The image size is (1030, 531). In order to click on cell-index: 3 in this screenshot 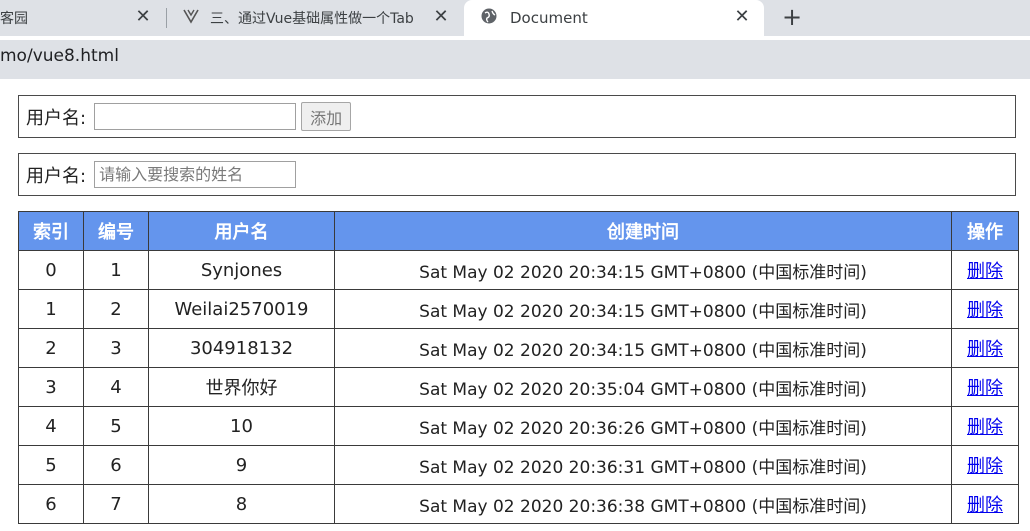, I will do `click(51, 387)`.